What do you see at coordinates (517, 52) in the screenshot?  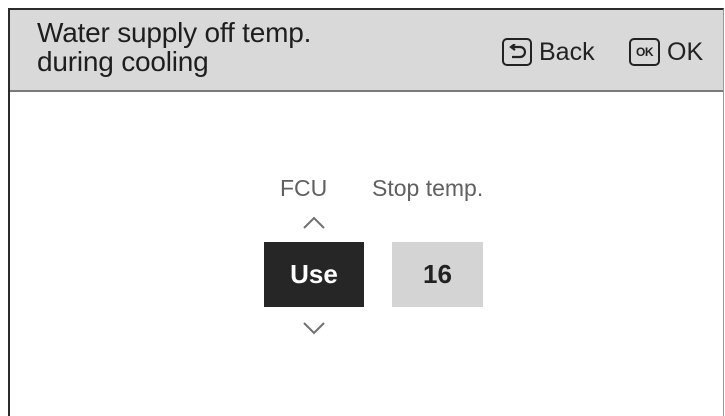 I see `return-arrow-icon` at bounding box center [517, 52].